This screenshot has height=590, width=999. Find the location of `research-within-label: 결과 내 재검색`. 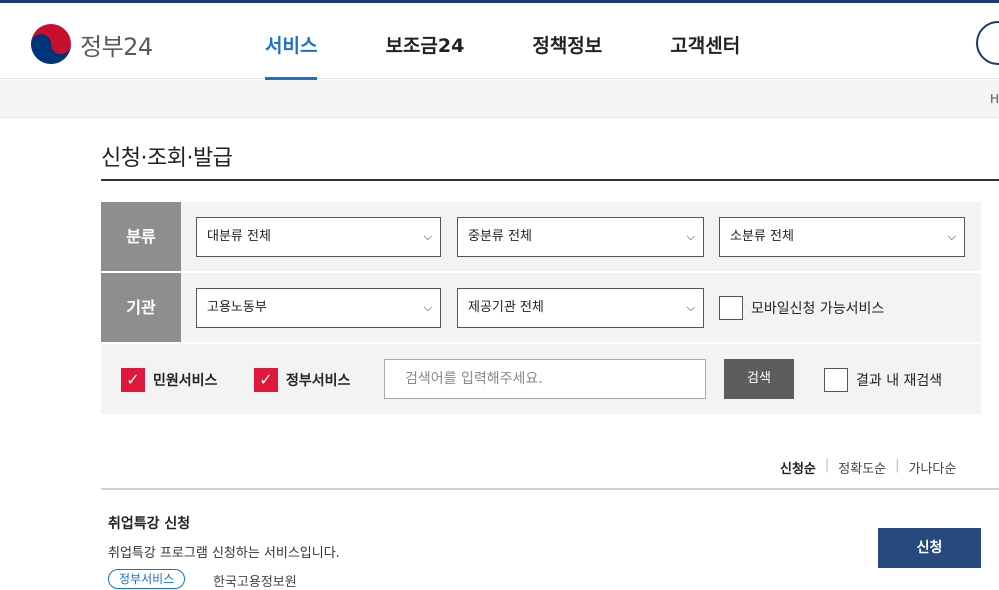

research-within-label: 결과 내 재검색 is located at coordinates (899, 381).